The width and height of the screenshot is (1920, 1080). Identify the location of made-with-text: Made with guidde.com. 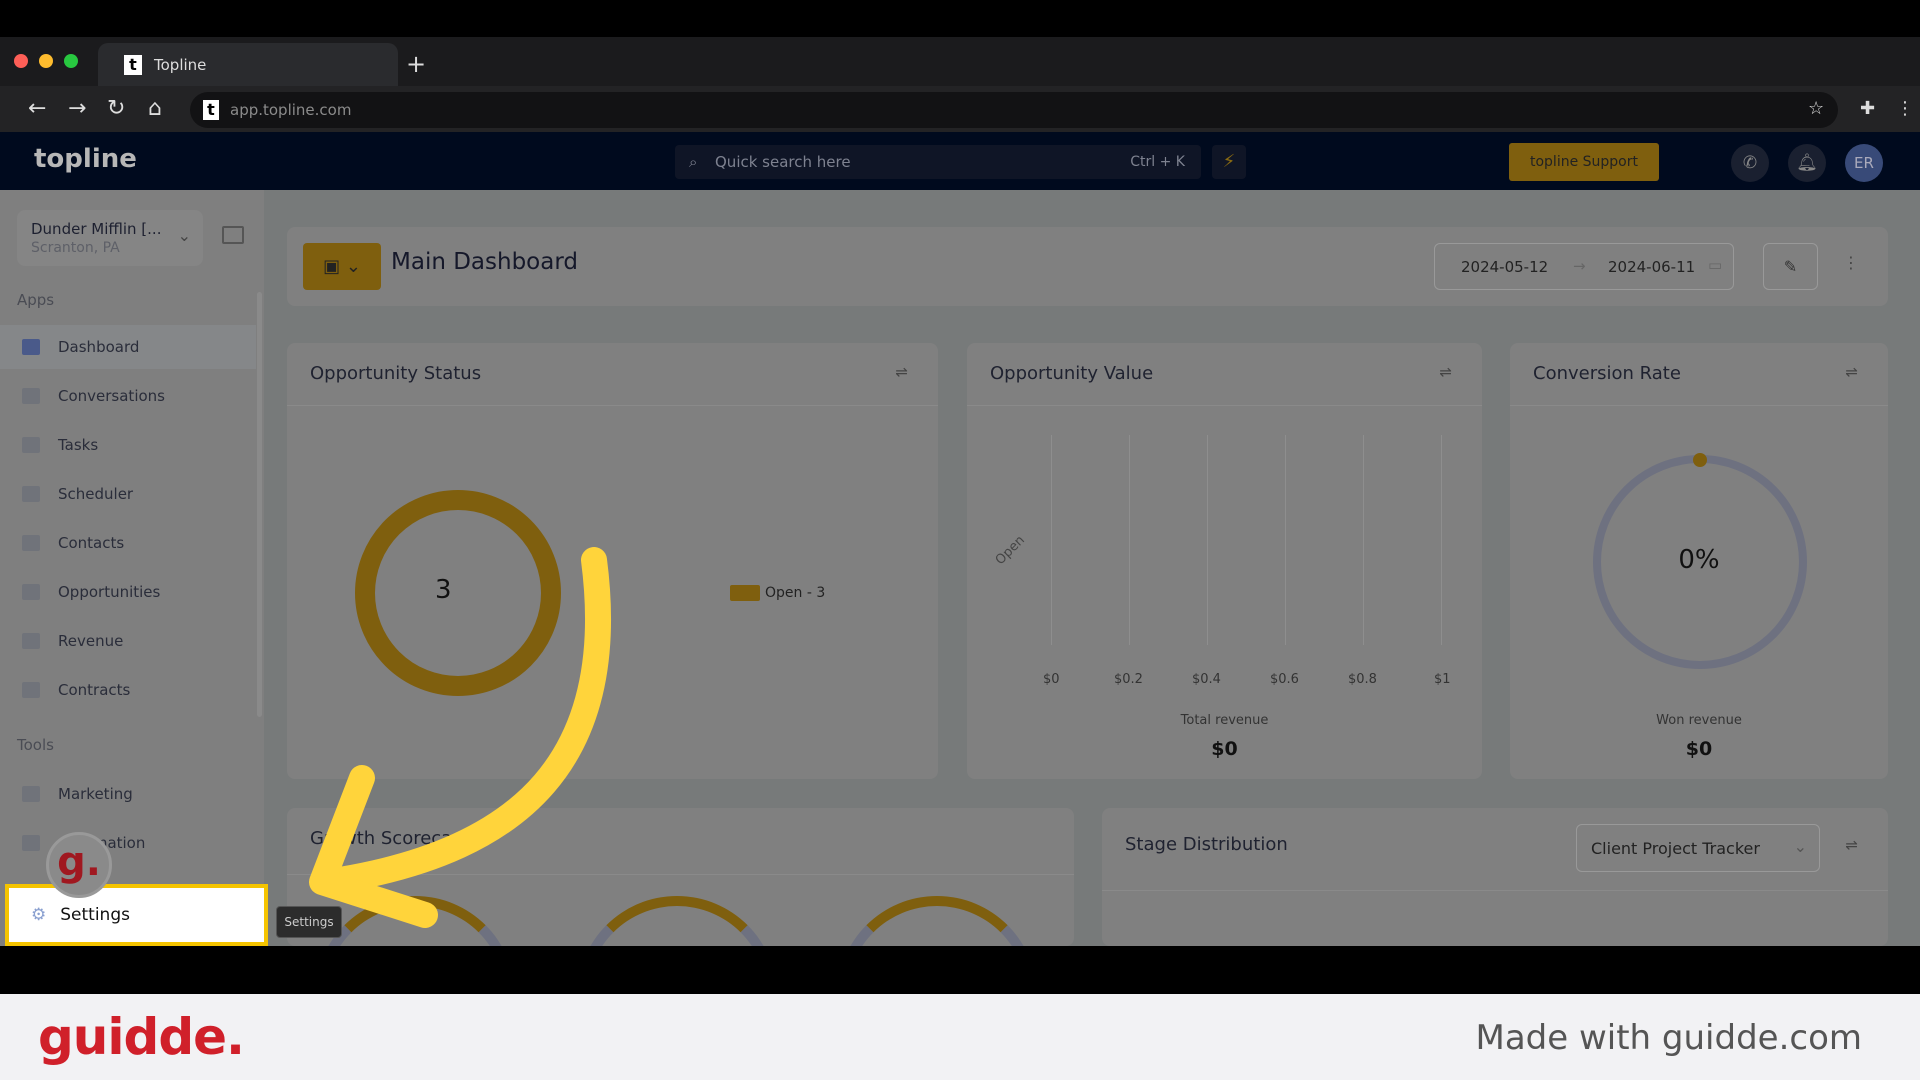
(1668, 1038).